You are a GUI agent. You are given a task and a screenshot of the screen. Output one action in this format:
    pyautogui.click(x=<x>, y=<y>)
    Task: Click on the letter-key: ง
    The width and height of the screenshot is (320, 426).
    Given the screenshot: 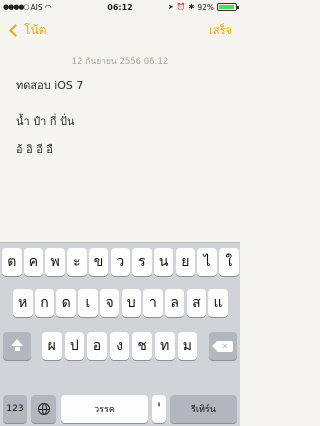 What is the action you would take?
    pyautogui.click(x=119, y=346)
    